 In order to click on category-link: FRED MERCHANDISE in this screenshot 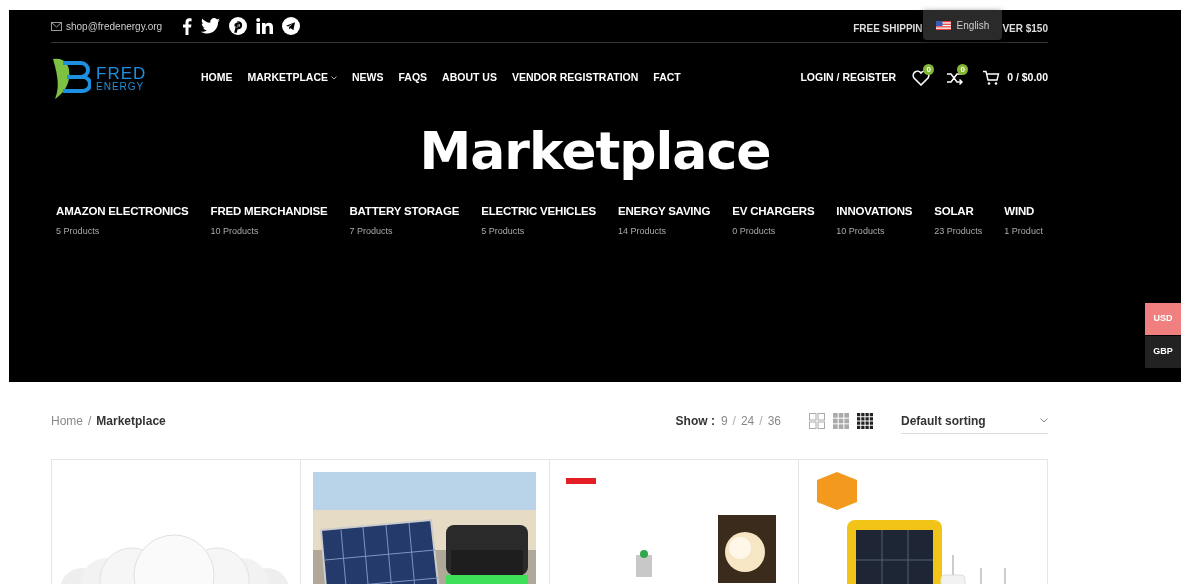, I will do `click(269, 212)`.